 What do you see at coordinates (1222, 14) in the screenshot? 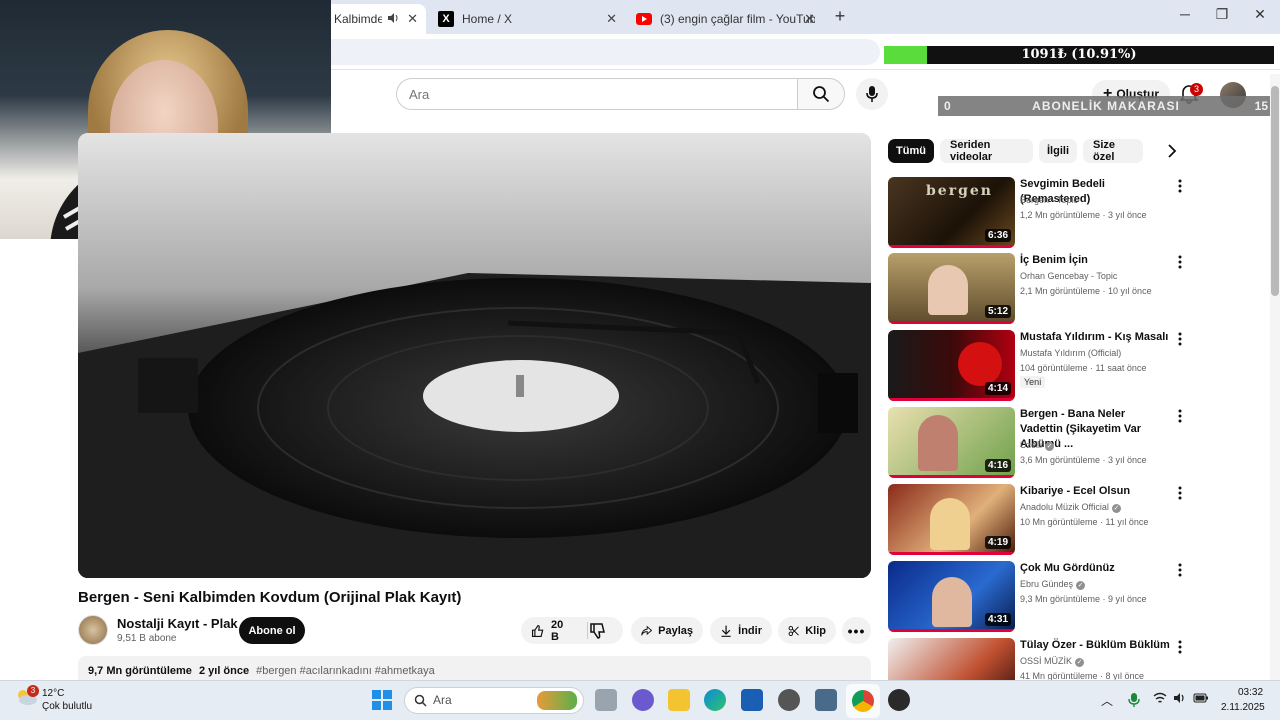
I see `maximize-icon: ❐` at bounding box center [1222, 14].